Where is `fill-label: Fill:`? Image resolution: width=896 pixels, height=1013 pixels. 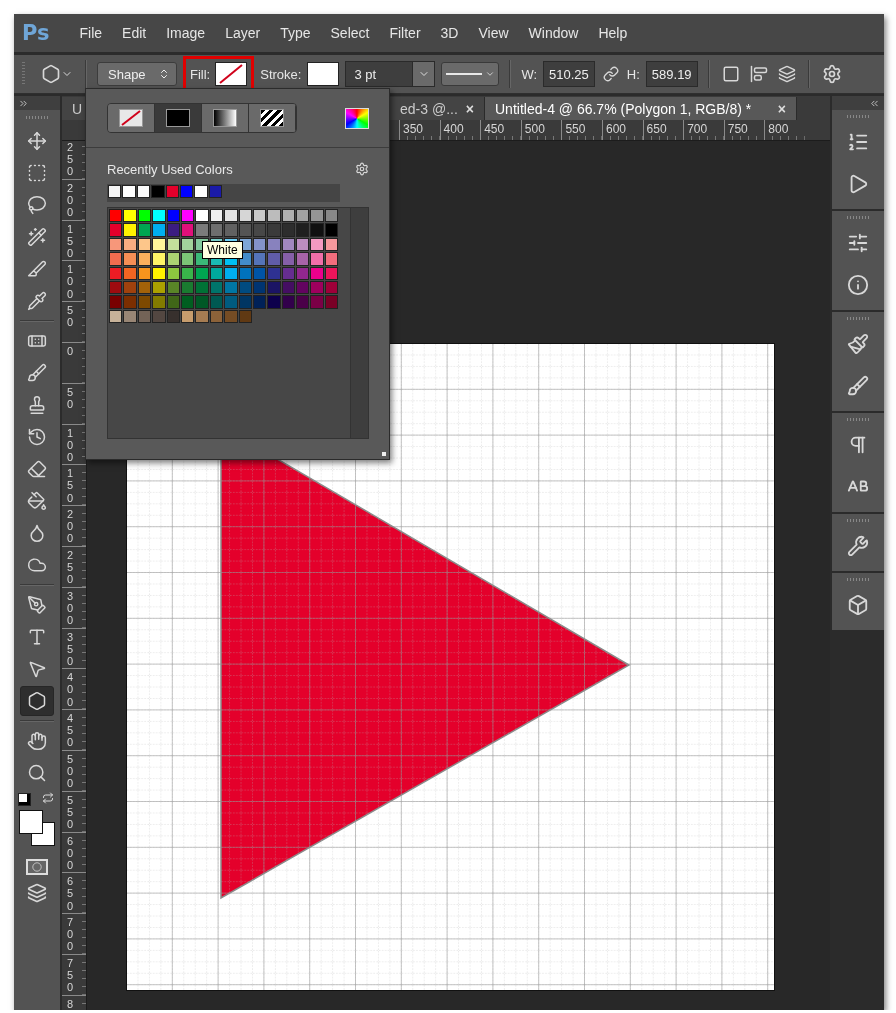 fill-label: Fill: is located at coordinates (200, 74).